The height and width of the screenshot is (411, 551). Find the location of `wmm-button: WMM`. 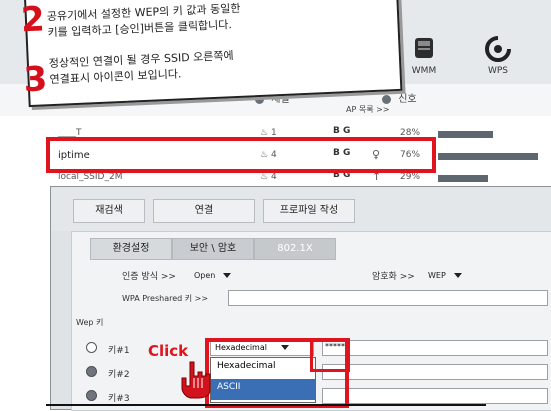

wmm-button: WMM is located at coordinates (424, 57).